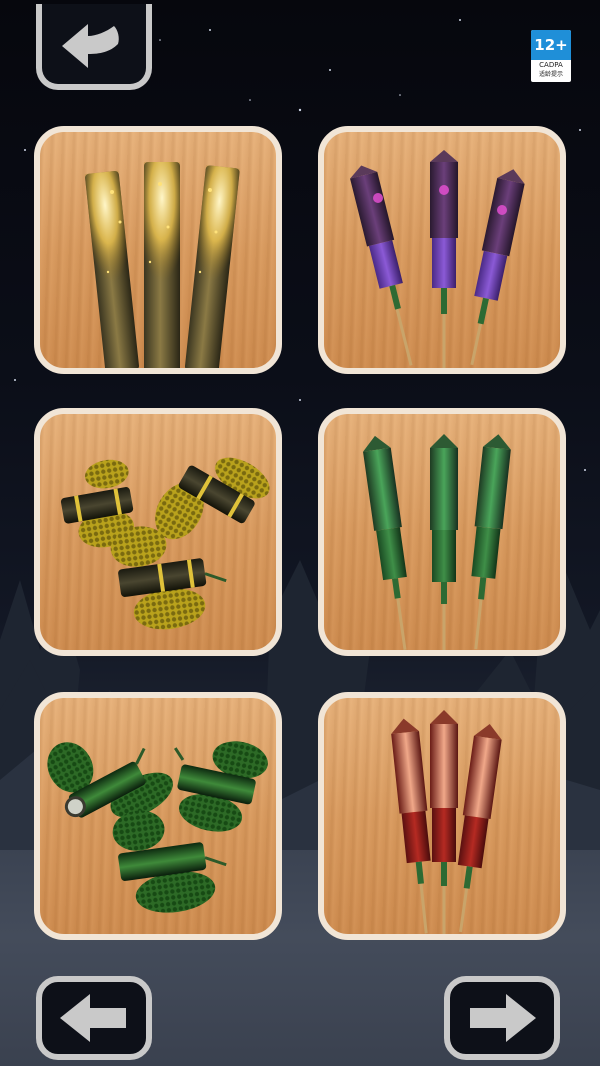 Image resolution: width=600 pixels, height=1066 pixels. What do you see at coordinates (550, 74) in the screenshot?
I see `age-rating-caption: 适龄提示` at bounding box center [550, 74].